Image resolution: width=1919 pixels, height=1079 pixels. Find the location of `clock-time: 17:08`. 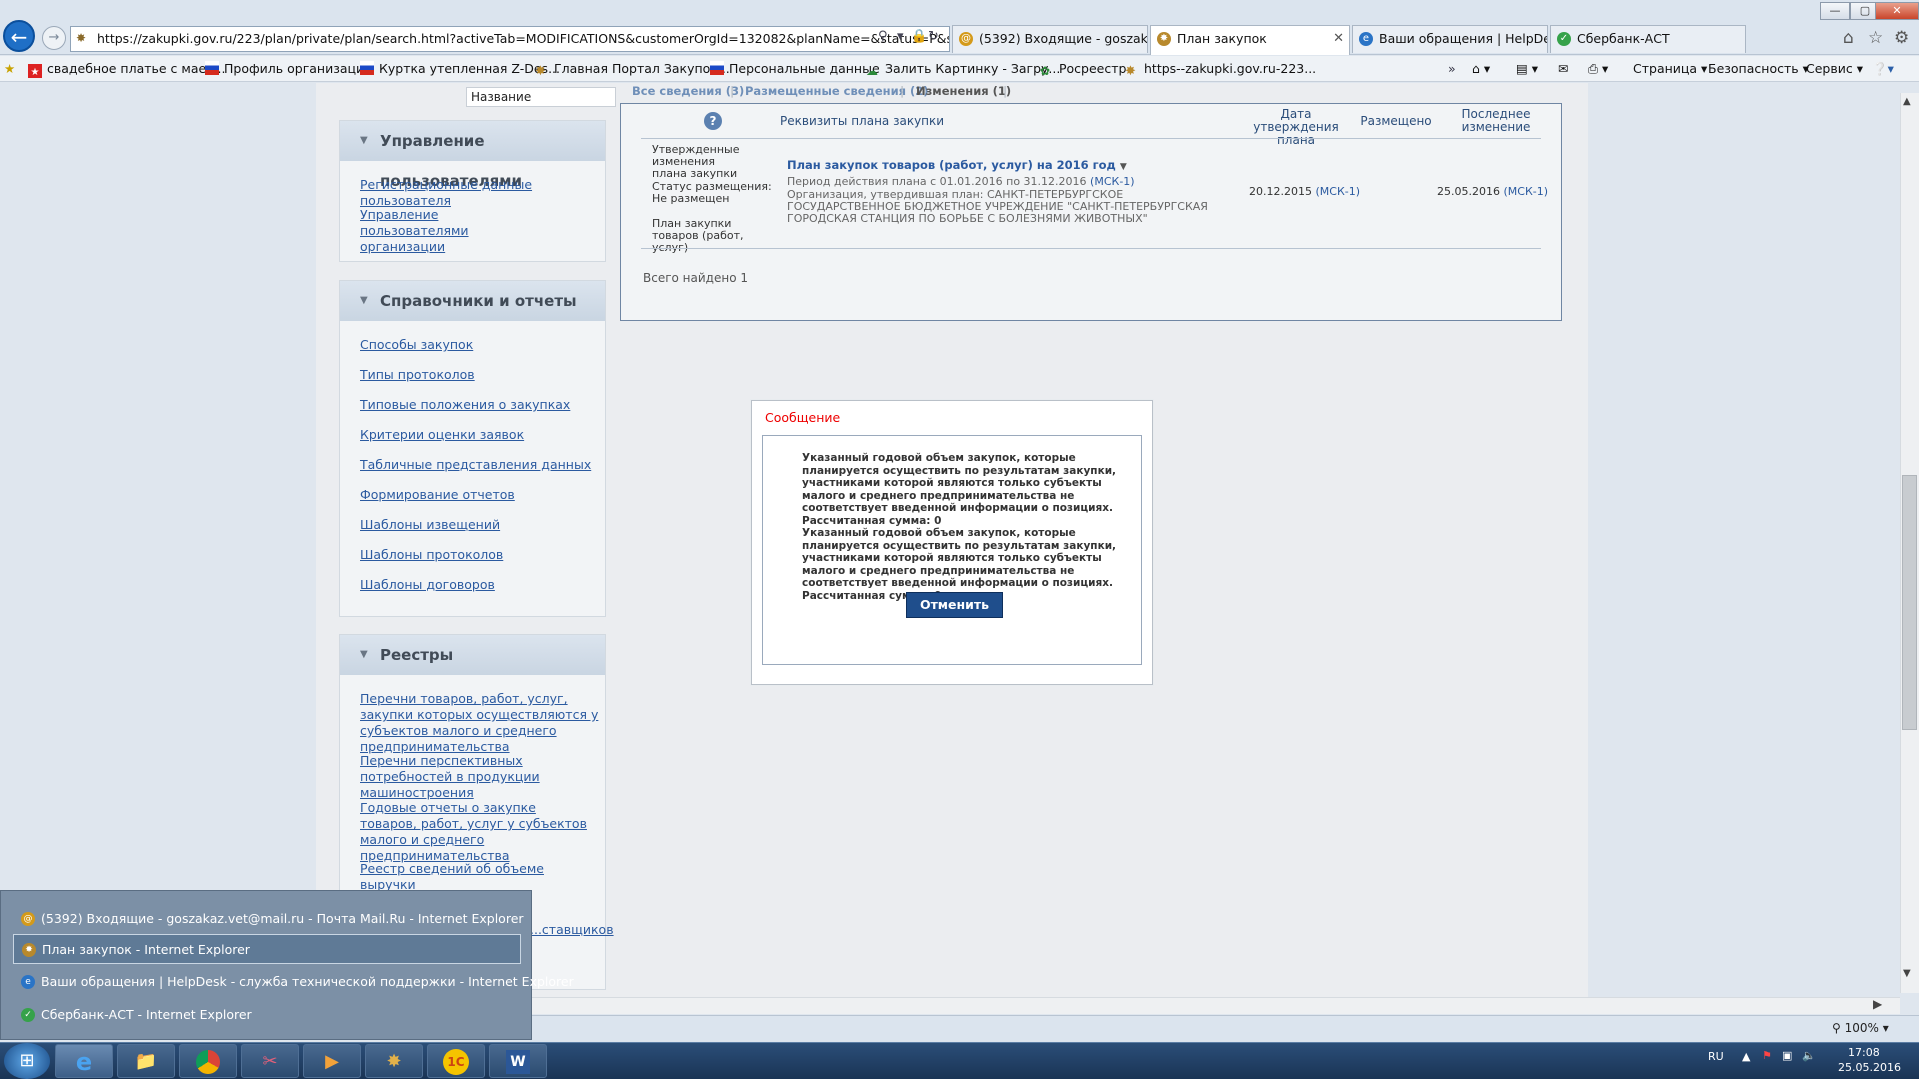

clock-time: 17:08 is located at coordinates (1864, 1052).